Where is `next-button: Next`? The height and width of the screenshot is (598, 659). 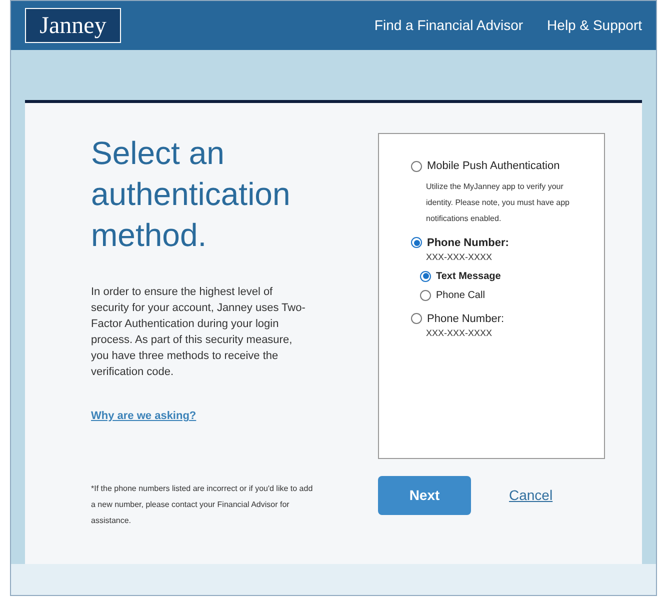 next-button: Next is located at coordinates (424, 495).